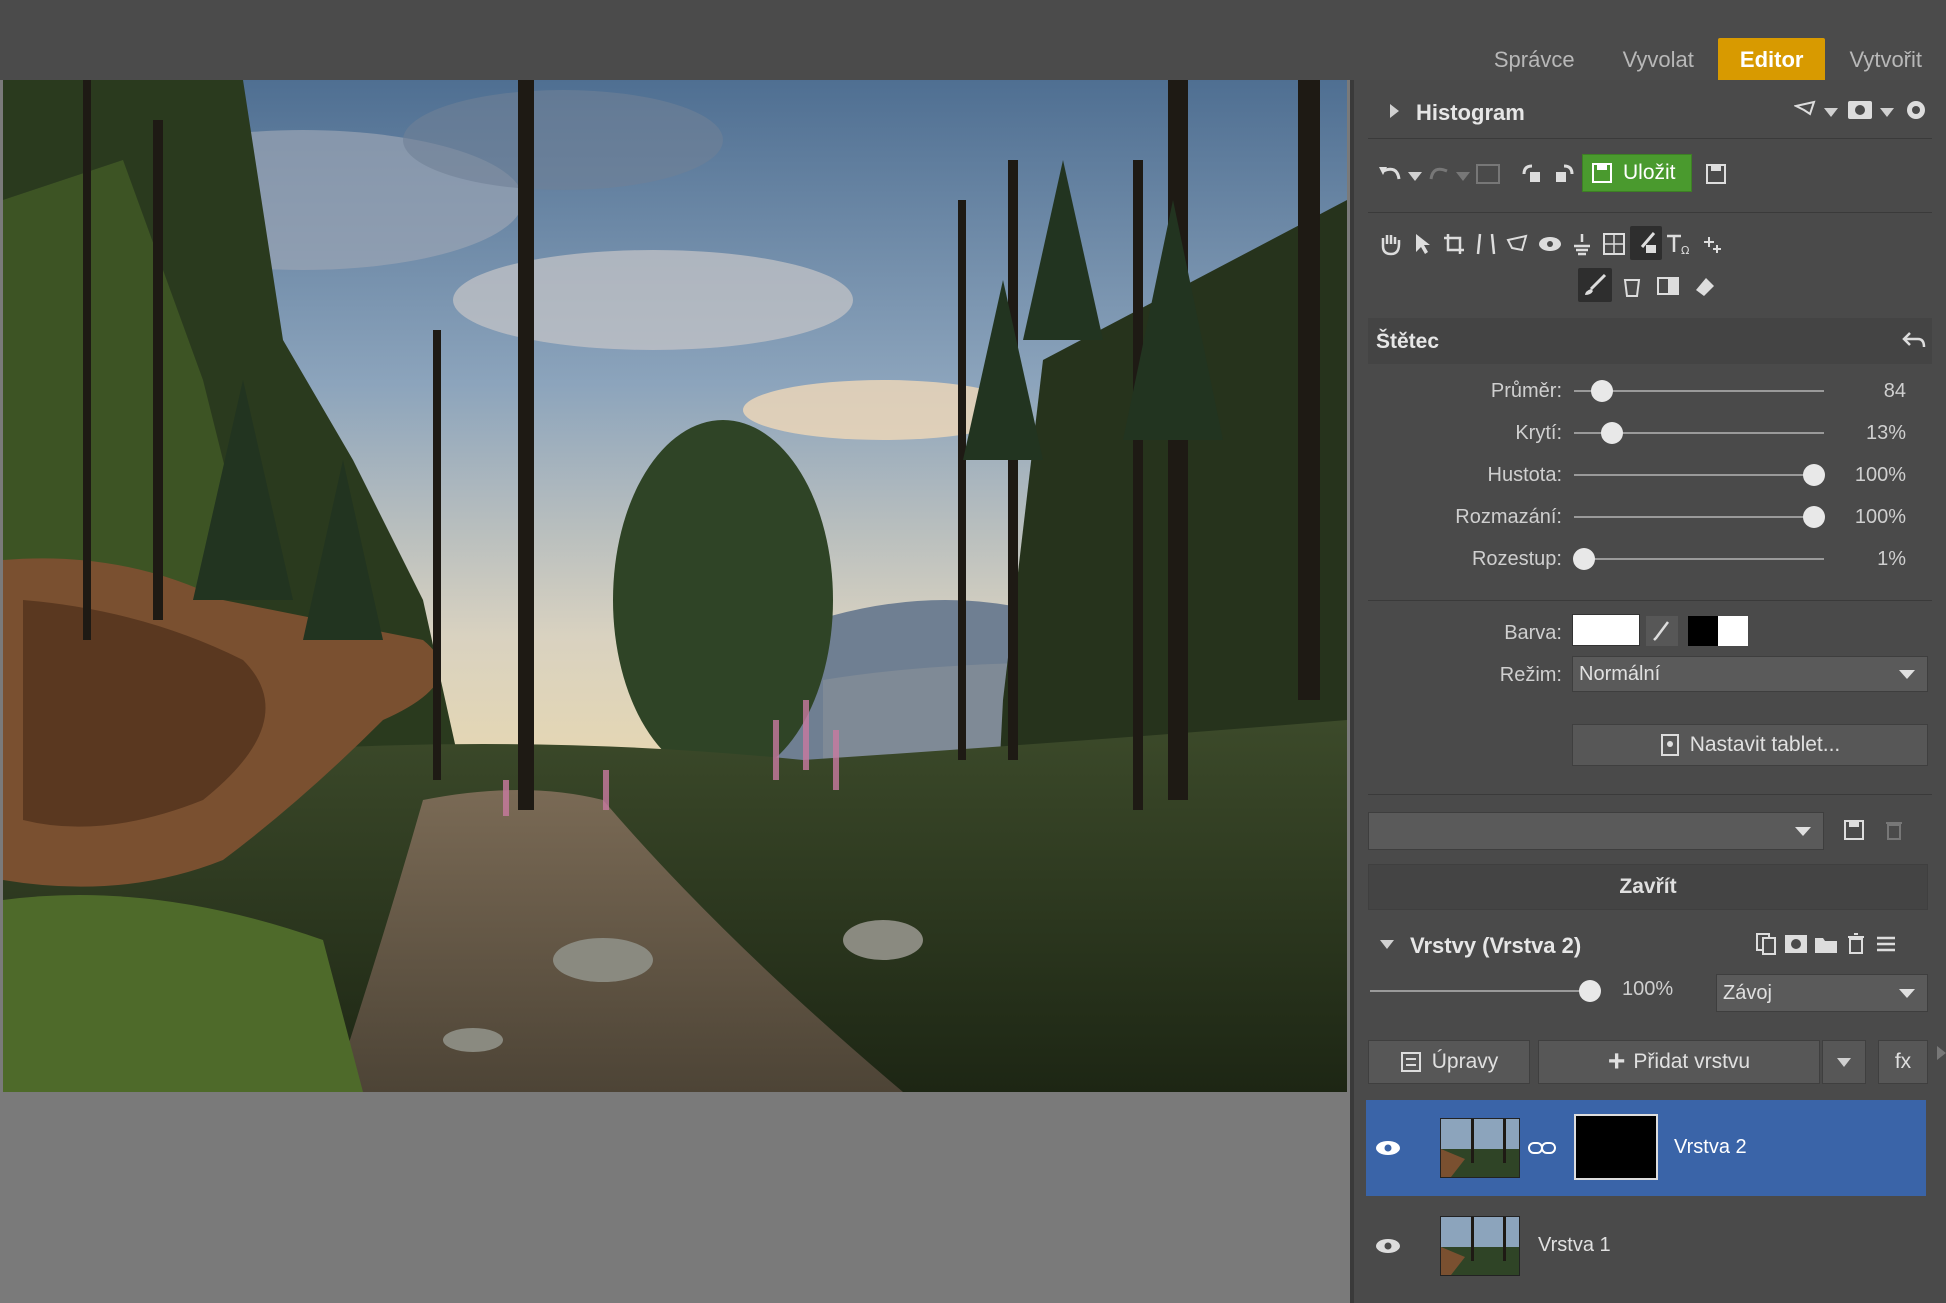 The image size is (1946, 1303). What do you see at coordinates (1941, 1053) in the screenshot?
I see `panel-expand-arrow-icon` at bounding box center [1941, 1053].